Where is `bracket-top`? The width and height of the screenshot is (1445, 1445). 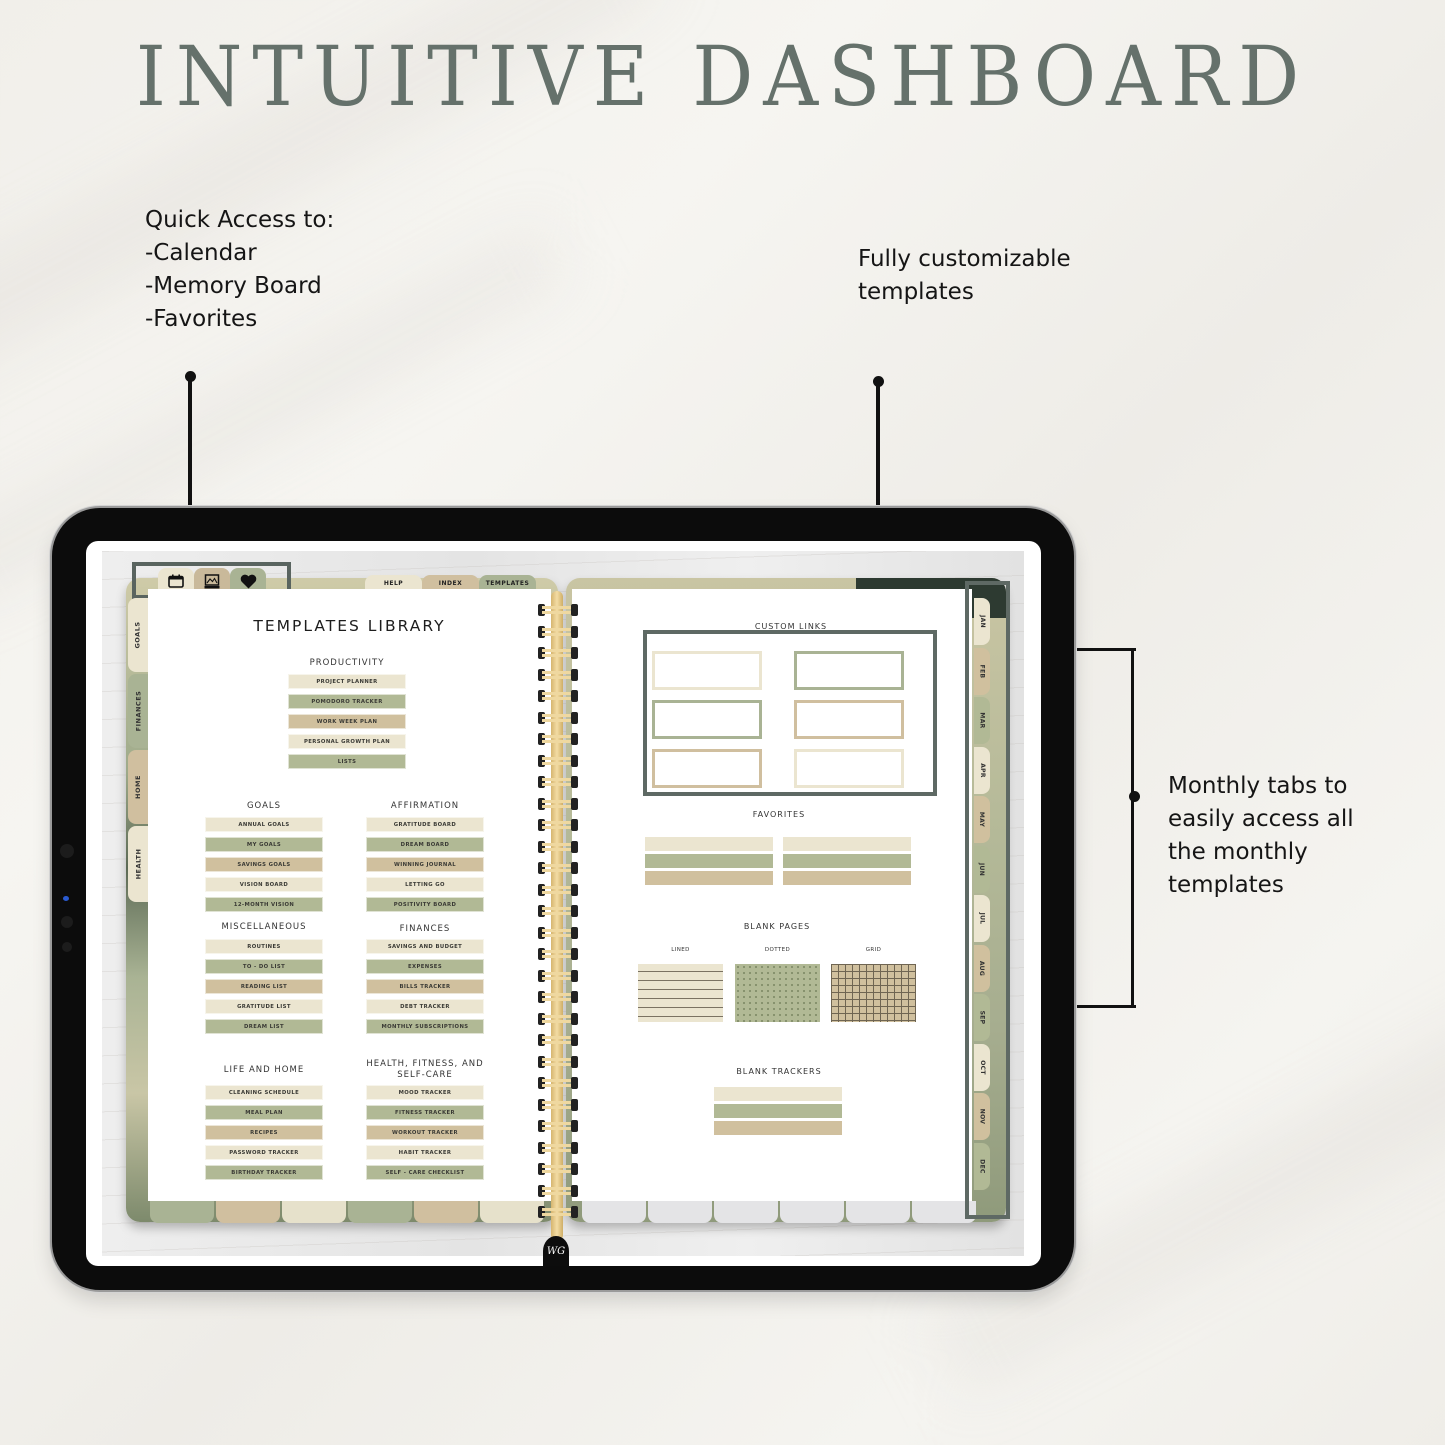 bracket-top is located at coordinates (1105, 649).